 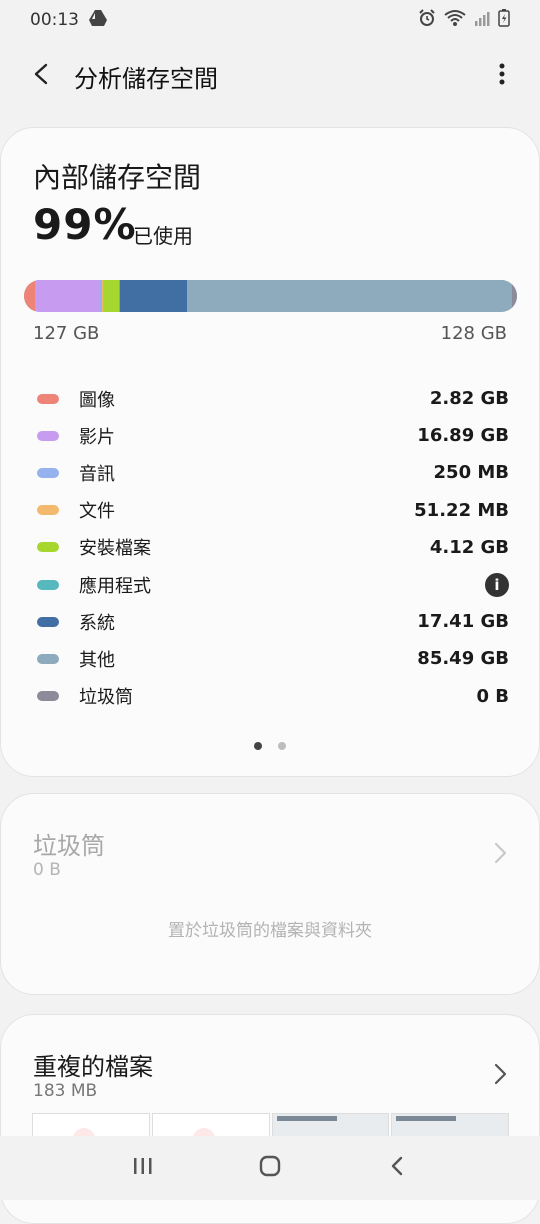 What do you see at coordinates (482, 20) in the screenshot?
I see `signal-icon` at bounding box center [482, 20].